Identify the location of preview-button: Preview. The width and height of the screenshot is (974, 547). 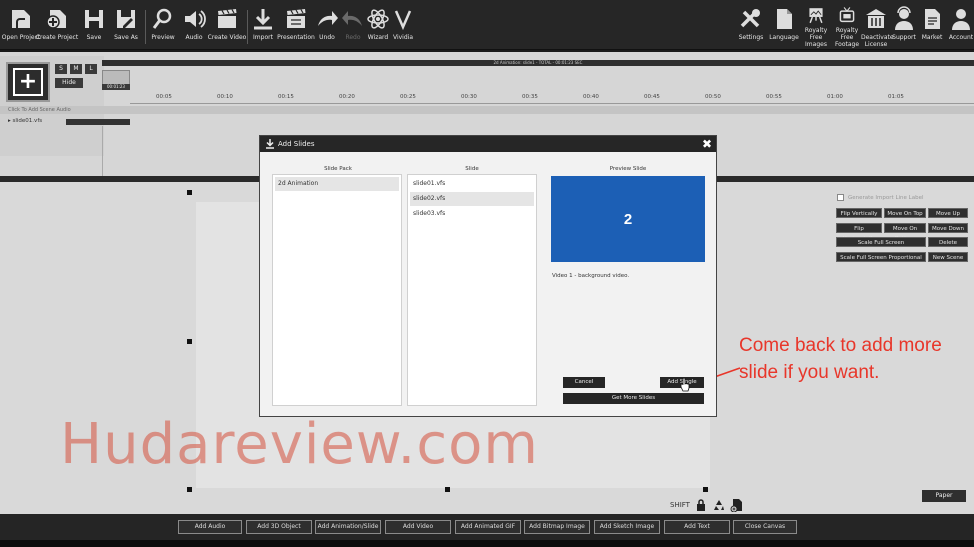
(163, 27).